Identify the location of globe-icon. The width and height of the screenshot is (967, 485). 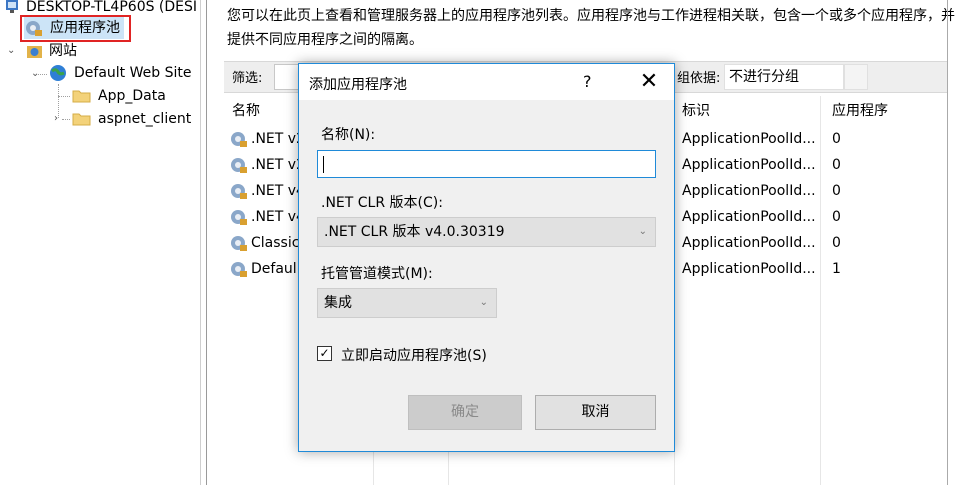
(58, 73).